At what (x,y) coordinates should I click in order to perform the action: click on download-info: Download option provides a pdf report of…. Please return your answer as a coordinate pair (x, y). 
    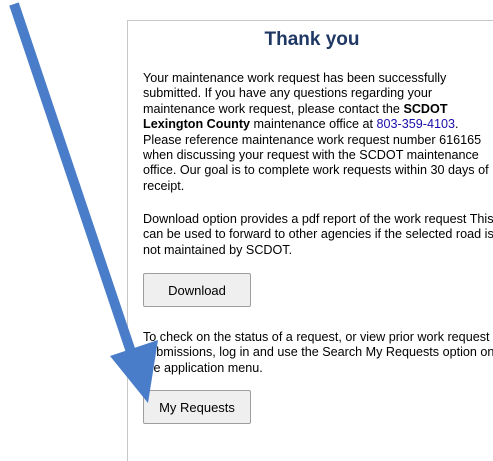
    Looking at the image, I should click on (318, 234).